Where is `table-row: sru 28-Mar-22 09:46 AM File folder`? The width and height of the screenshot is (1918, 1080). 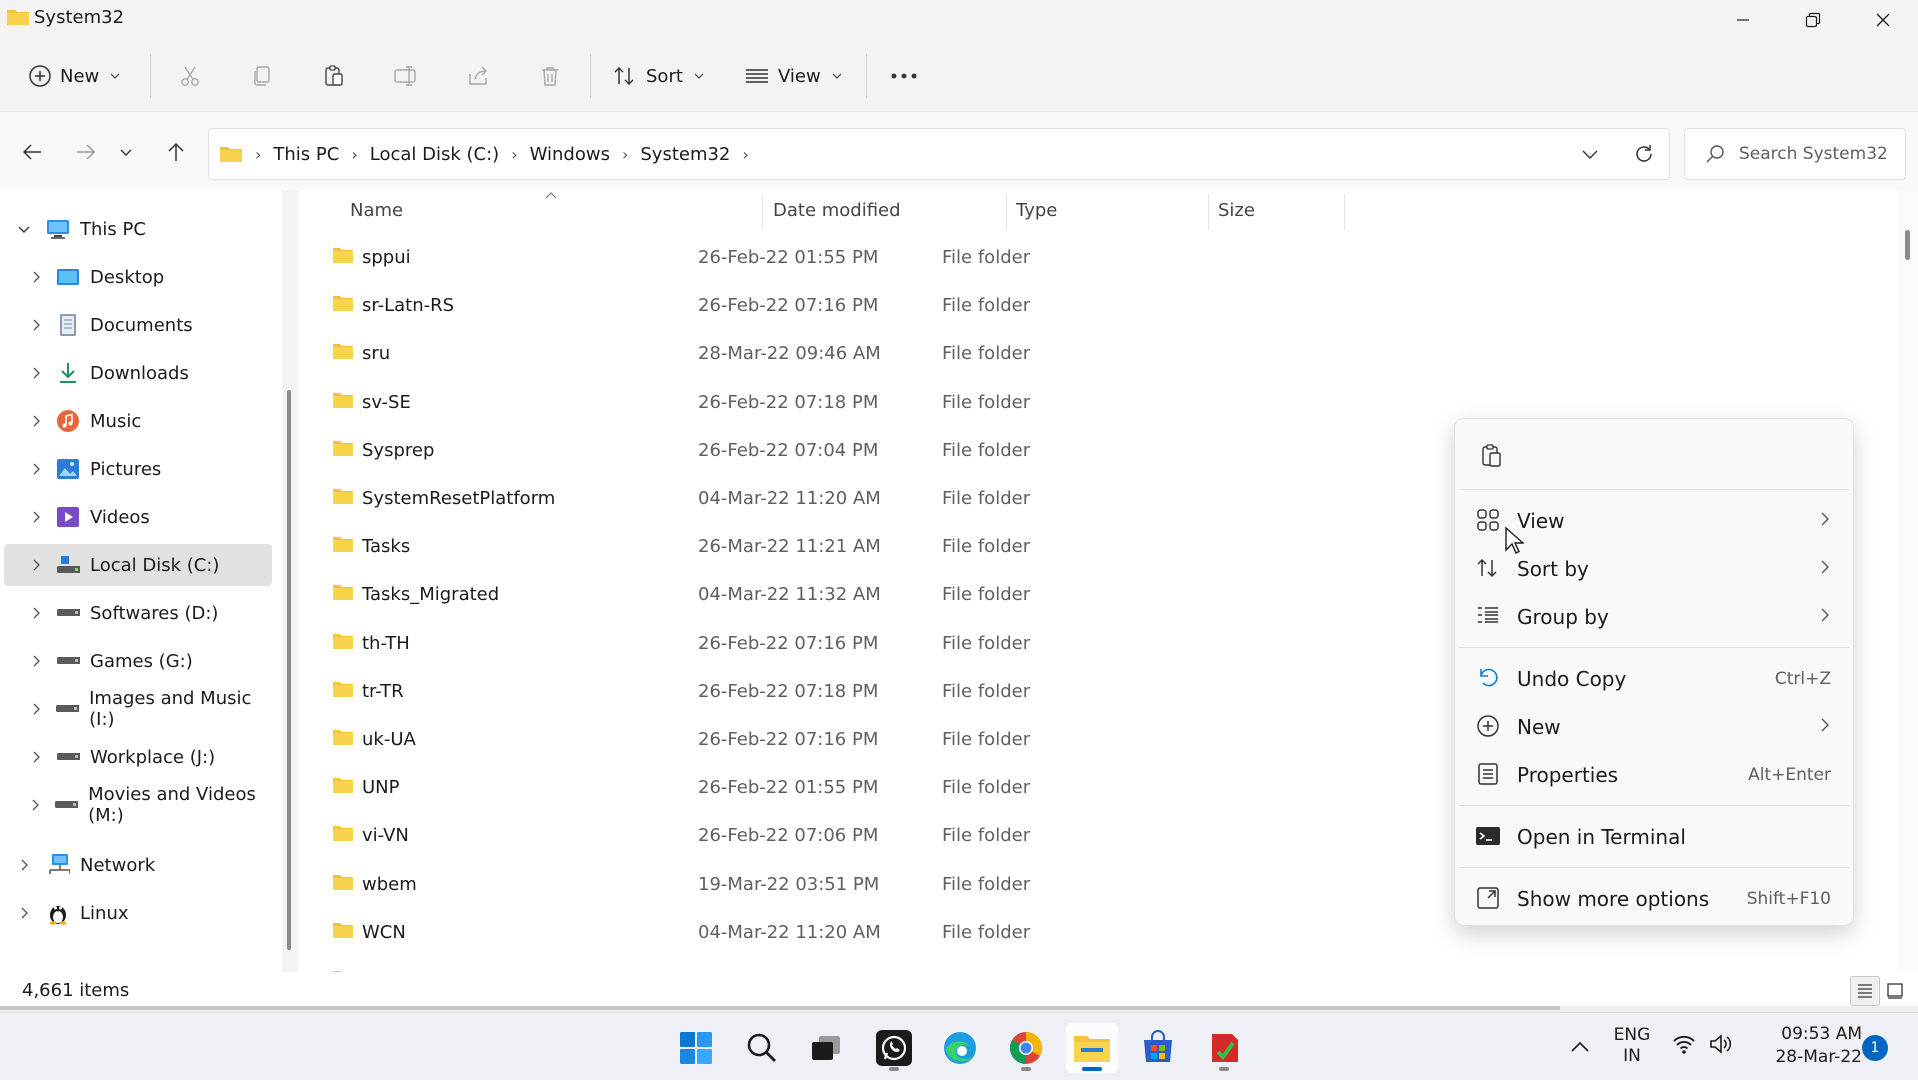
table-row: sru 28-Mar-22 09:46 AM File folder is located at coordinates (990, 353).